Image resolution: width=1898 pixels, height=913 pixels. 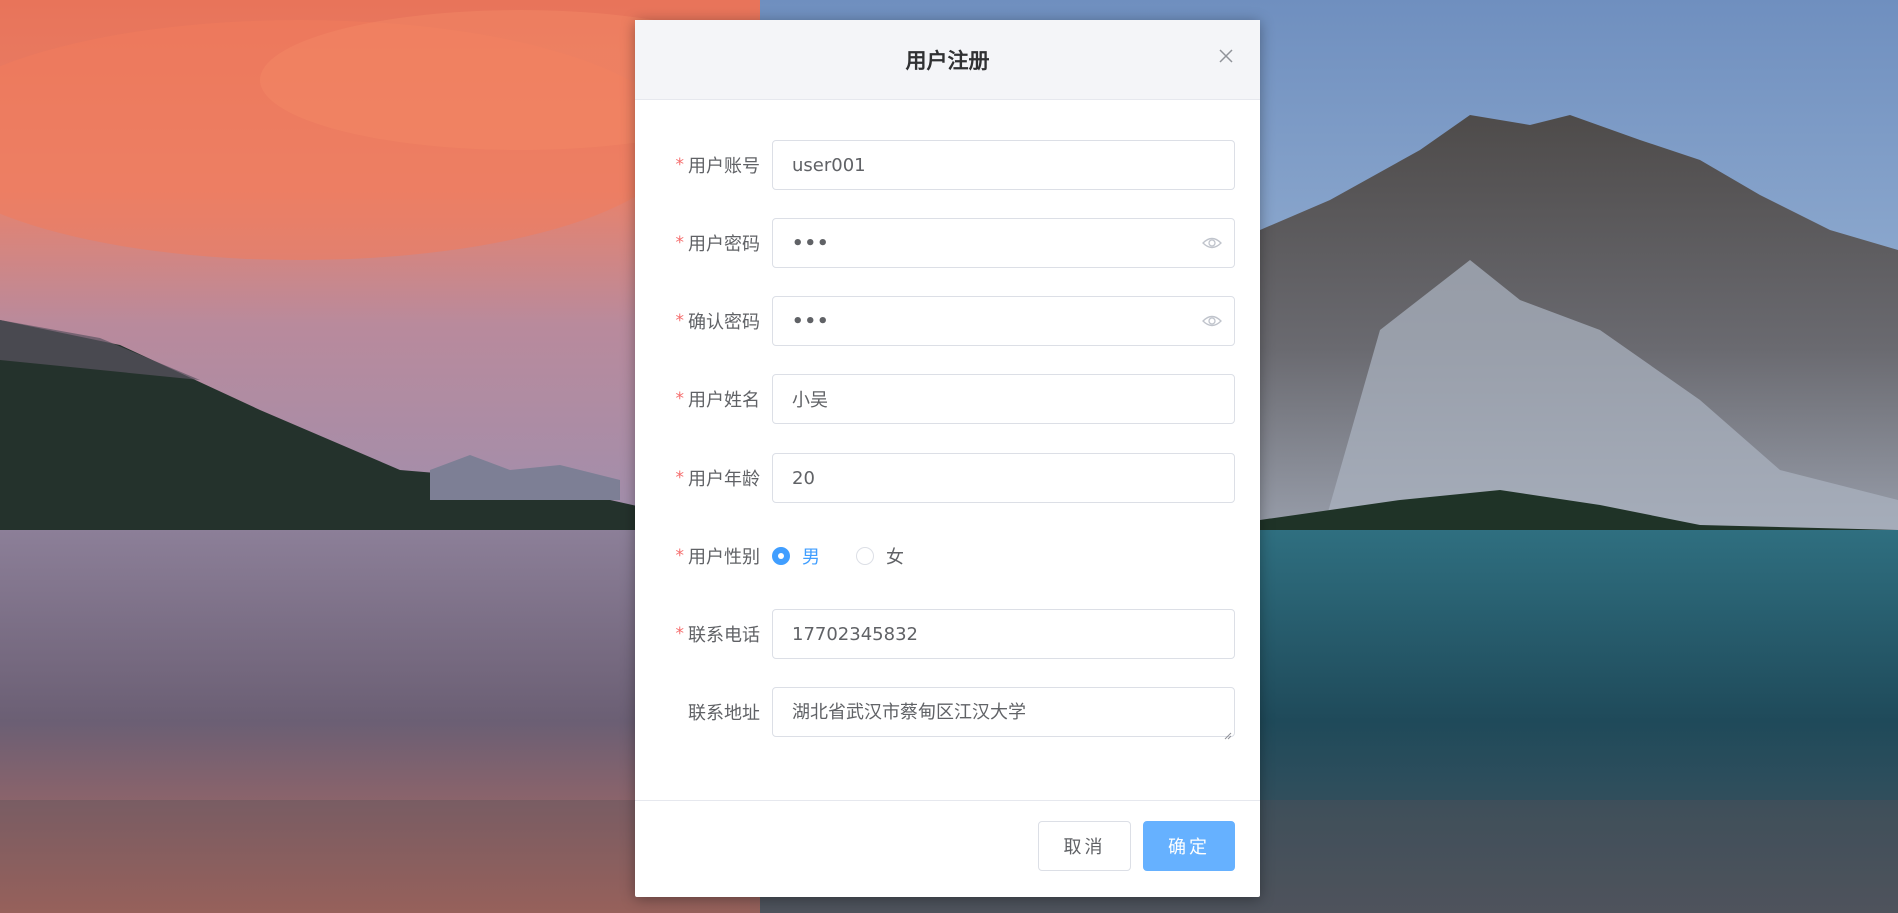 I want to click on confirm-password-label: * 确认密码, so click(x=718, y=321).